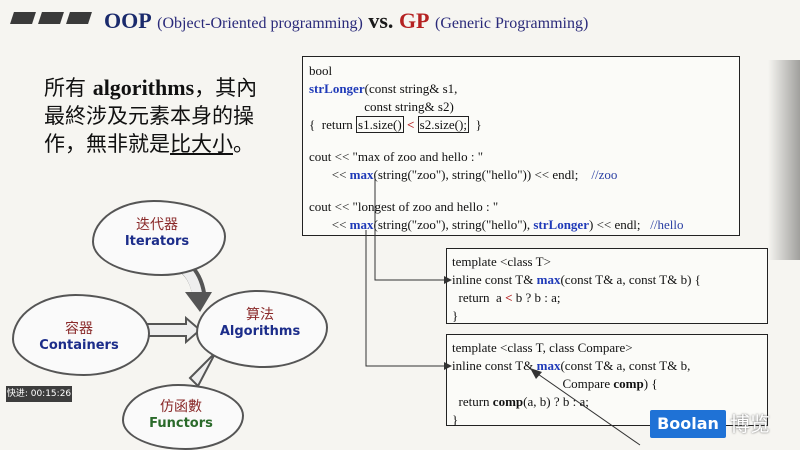 The height and width of the screenshot is (450, 800). Describe the element at coordinates (260, 331) in the screenshot. I see `algorithms-en: Algorithms` at that location.